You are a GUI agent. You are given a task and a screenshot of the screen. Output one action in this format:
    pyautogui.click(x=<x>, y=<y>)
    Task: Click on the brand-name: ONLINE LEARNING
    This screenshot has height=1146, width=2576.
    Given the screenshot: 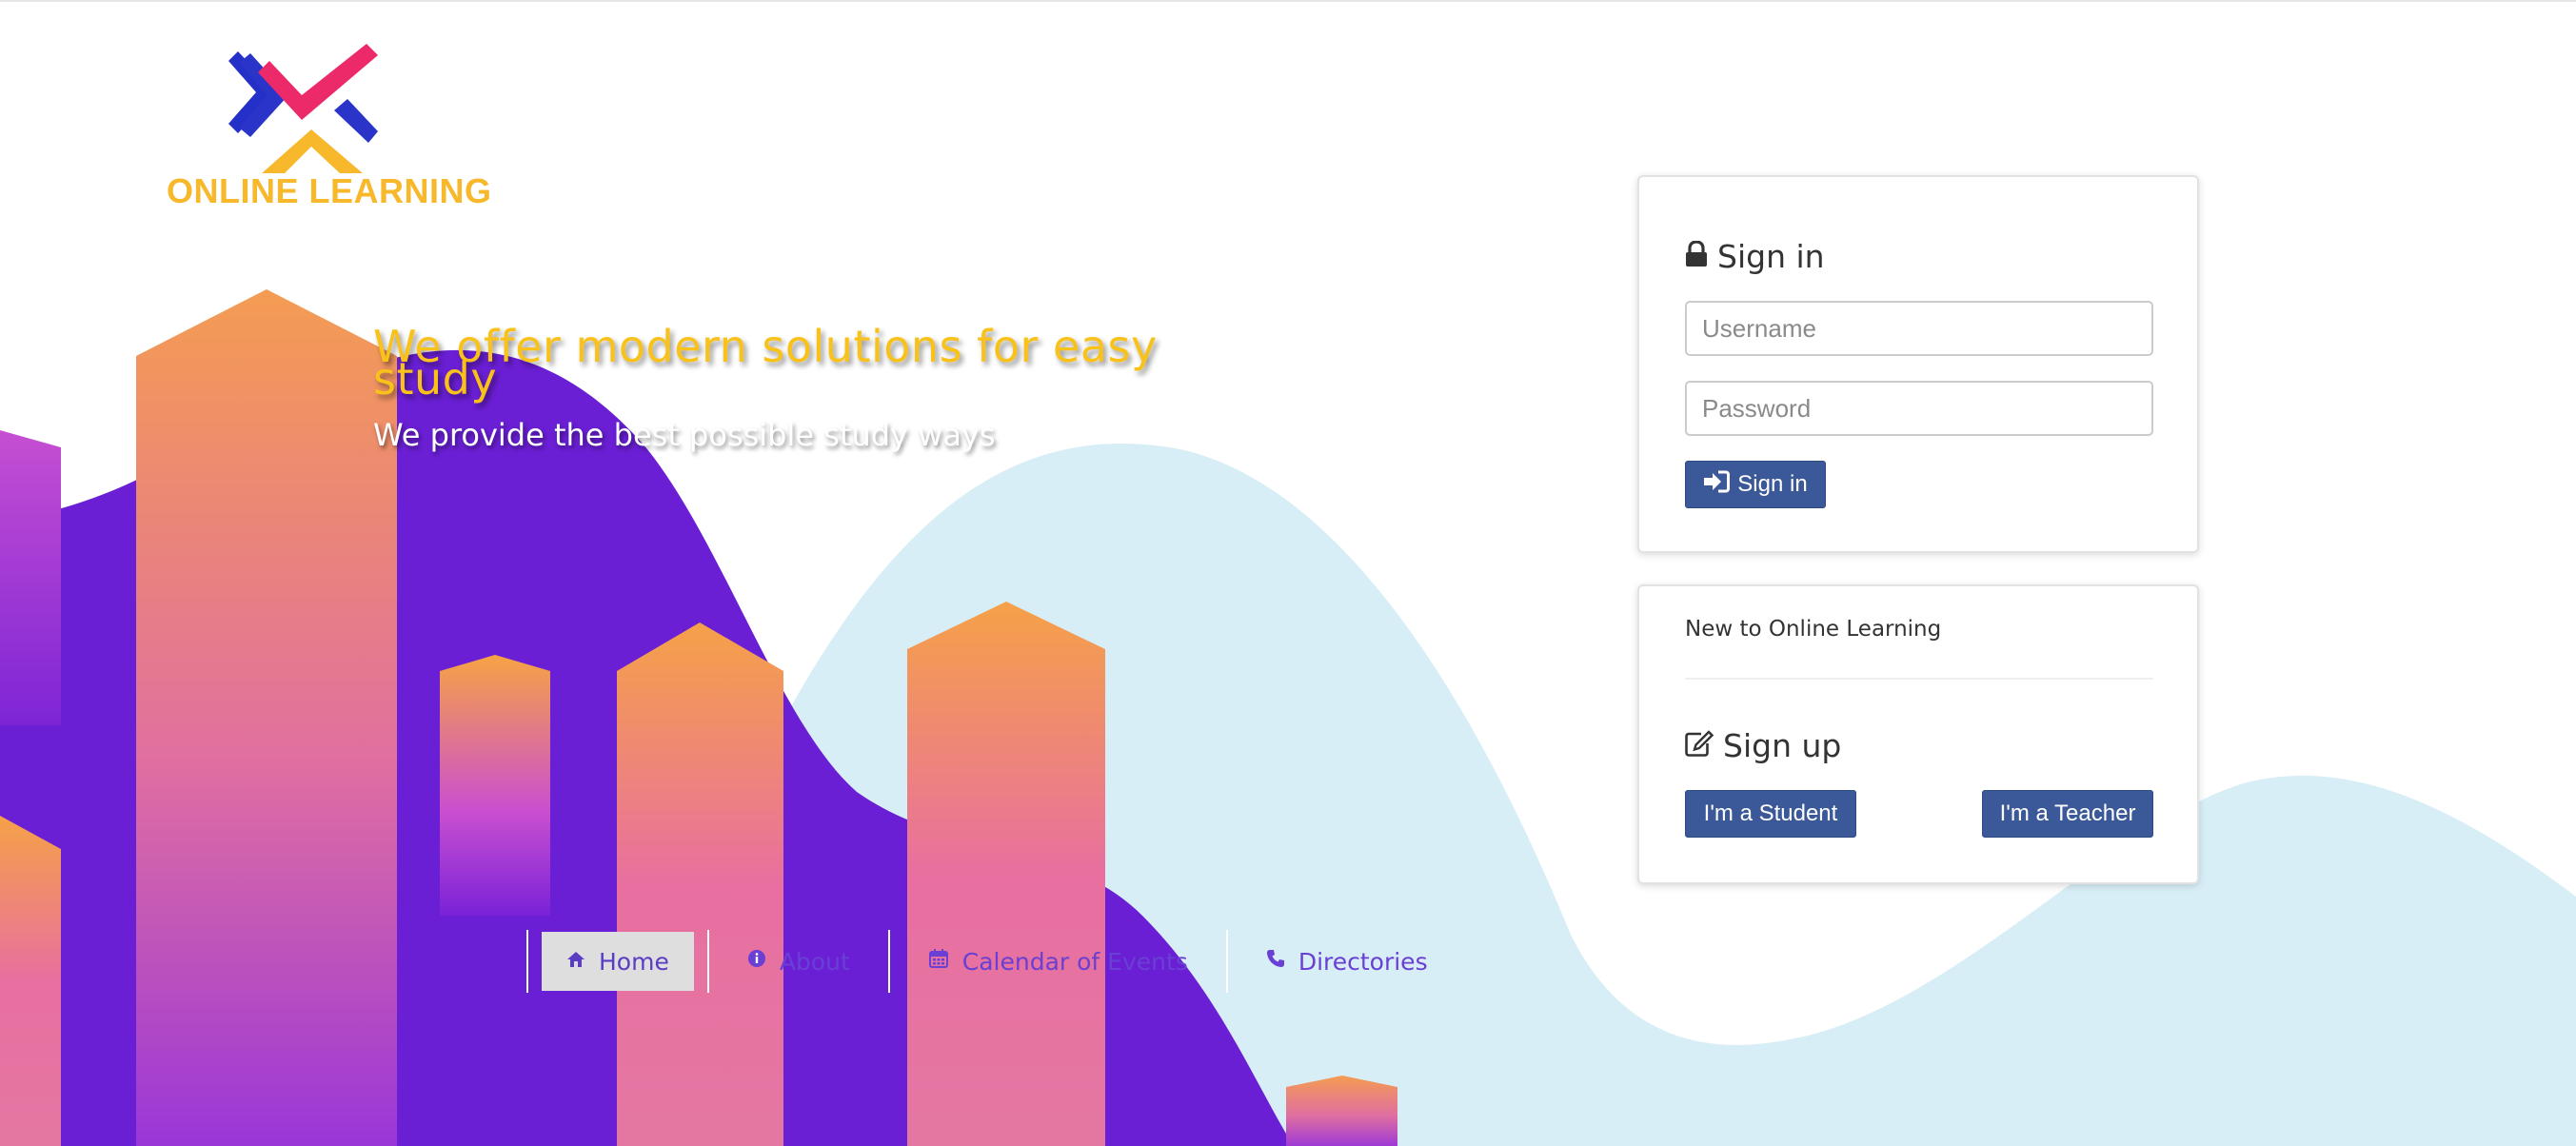 What is the action you would take?
    pyautogui.click(x=330, y=190)
    